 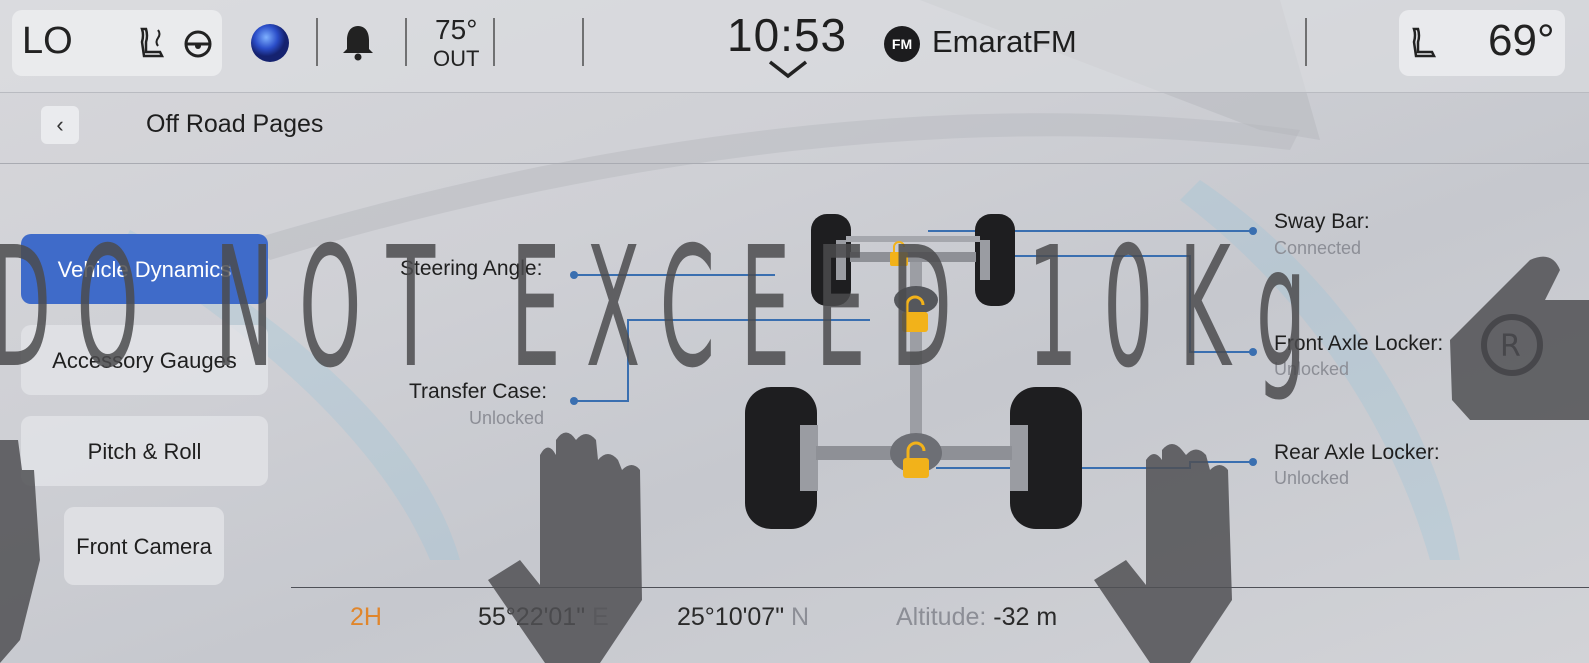 What do you see at coordinates (1322, 221) in the screenshot?
I see `sway-bar-label: Sway Bar:` at bounding box center [1322, 221].